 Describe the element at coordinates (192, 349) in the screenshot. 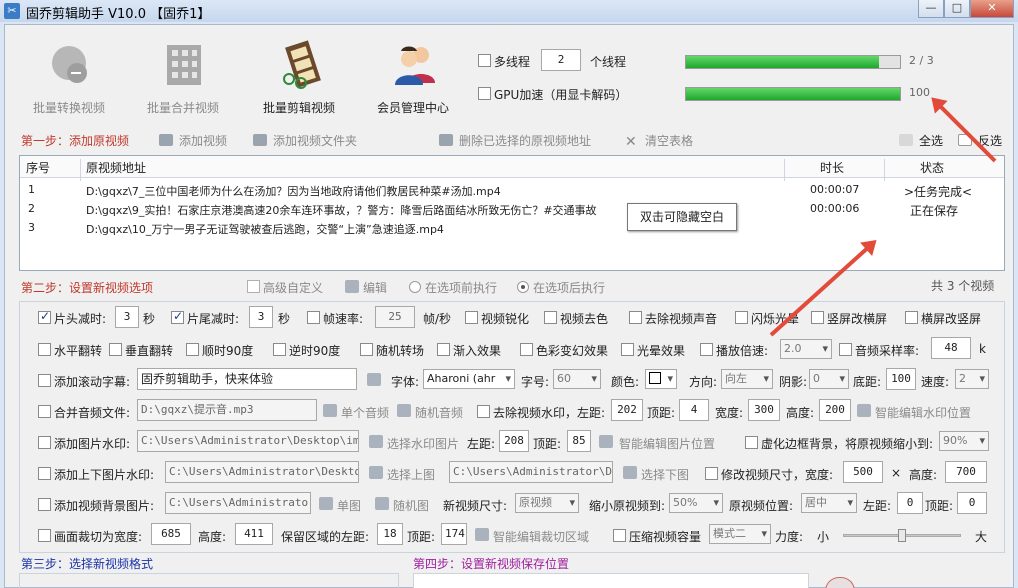

I see `rot90cw-checkbox` at that location.